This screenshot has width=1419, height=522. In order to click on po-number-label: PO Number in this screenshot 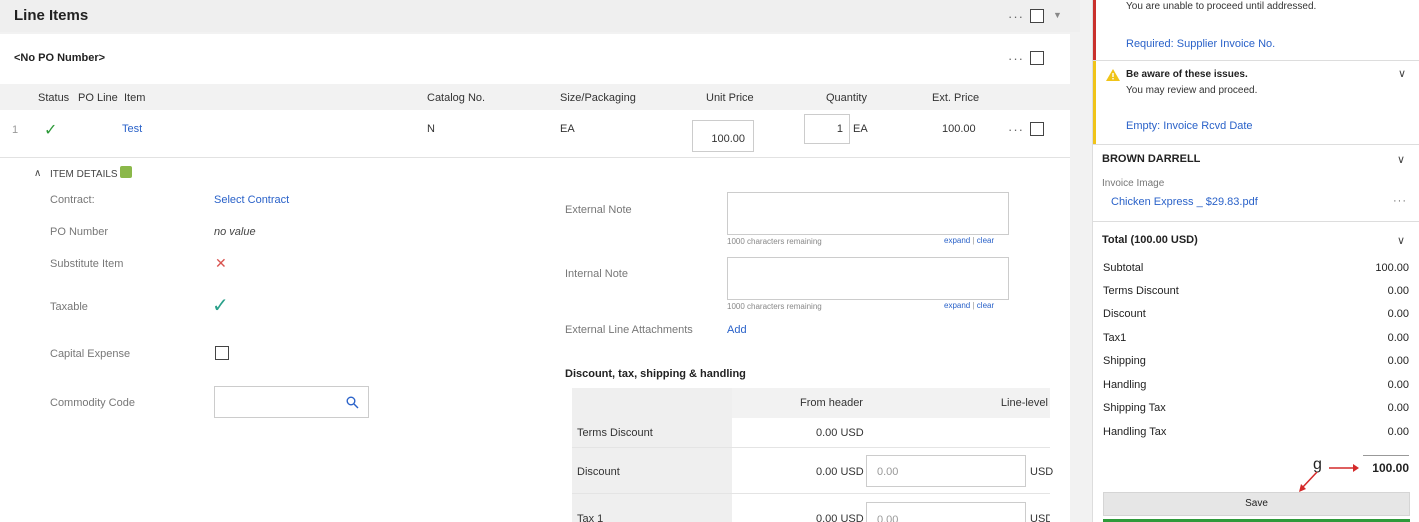, I will do `click(79, 232)`.